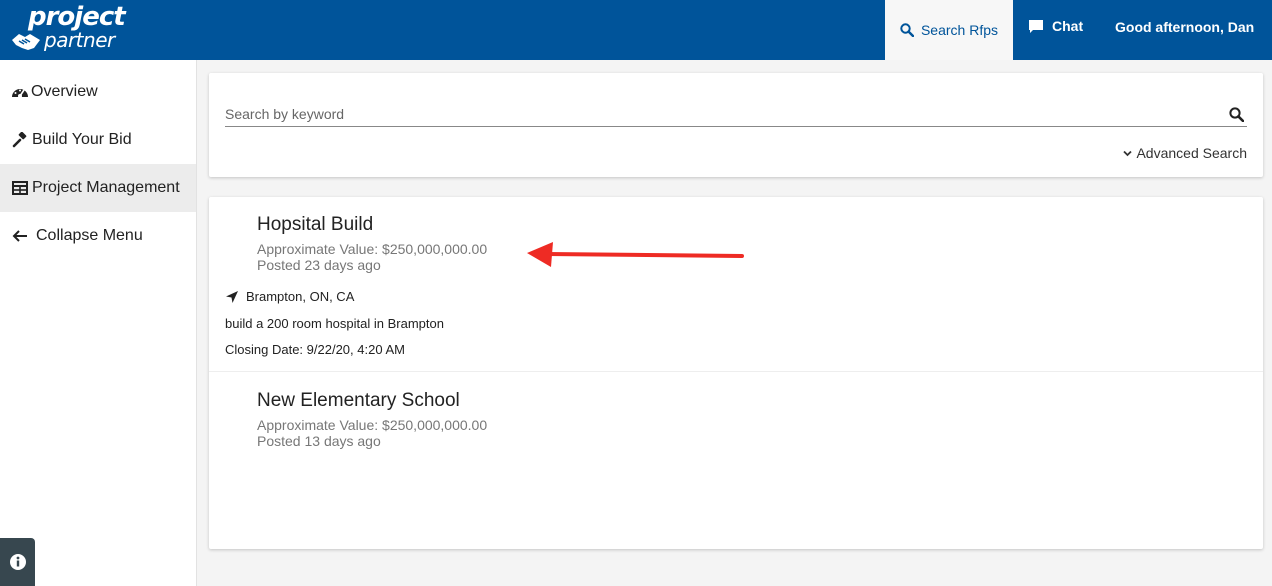 This screenshot has height=586, width=1272. What do you see at coordinates (232, 296) in the screenshot?
I see `location-arrow-icon` at bounding box center [232, 296].